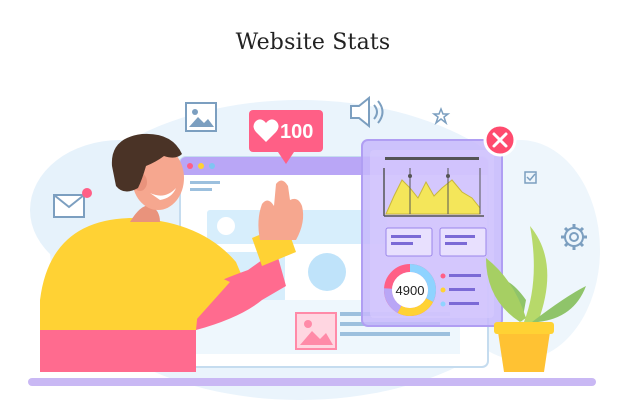 Image resolution: width=626 pixels, height=413 pixels. I want to click on donut-chart: 4900, so click(410, 290).